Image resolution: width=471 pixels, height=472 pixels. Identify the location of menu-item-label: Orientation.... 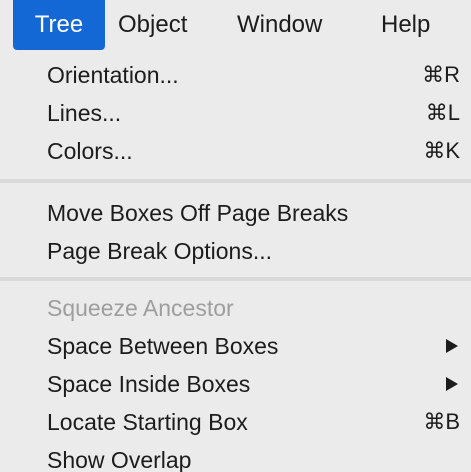
(113, 75).